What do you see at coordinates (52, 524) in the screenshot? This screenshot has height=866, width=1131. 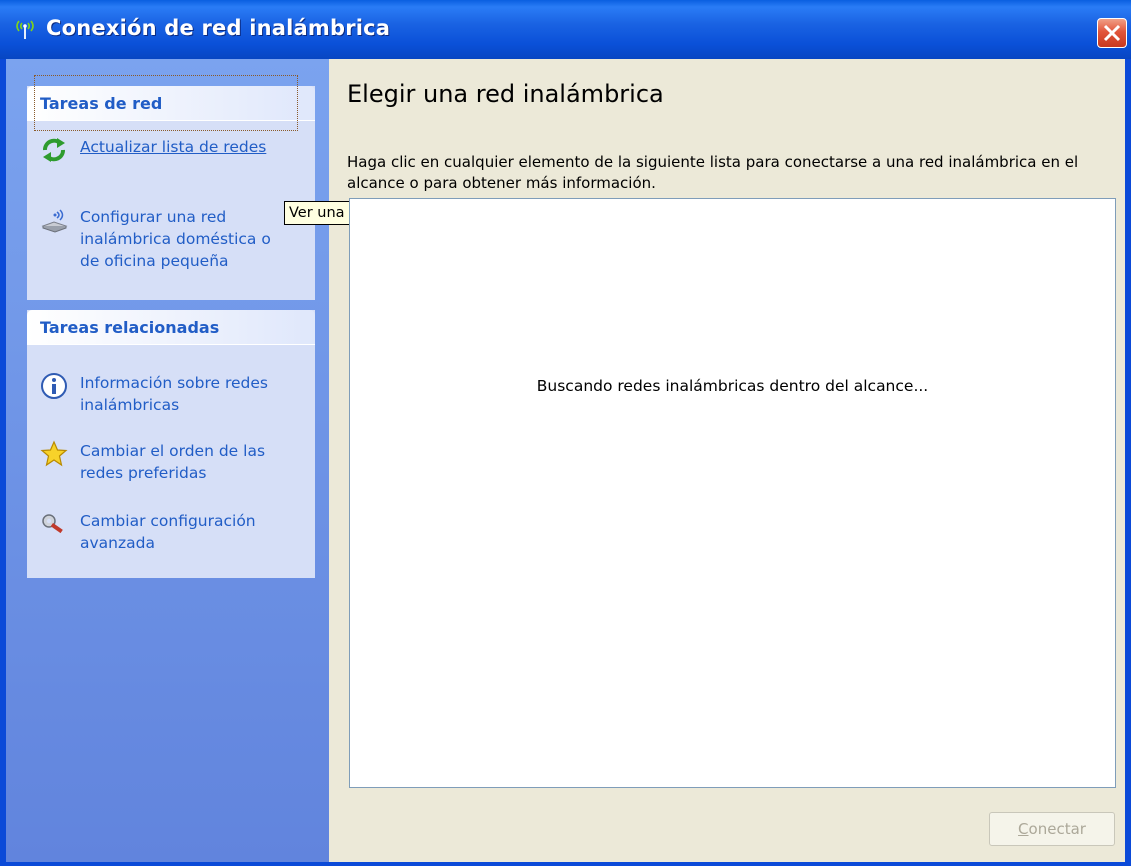 I see `settings-wrench-icon` at bounding box center [52, 524].